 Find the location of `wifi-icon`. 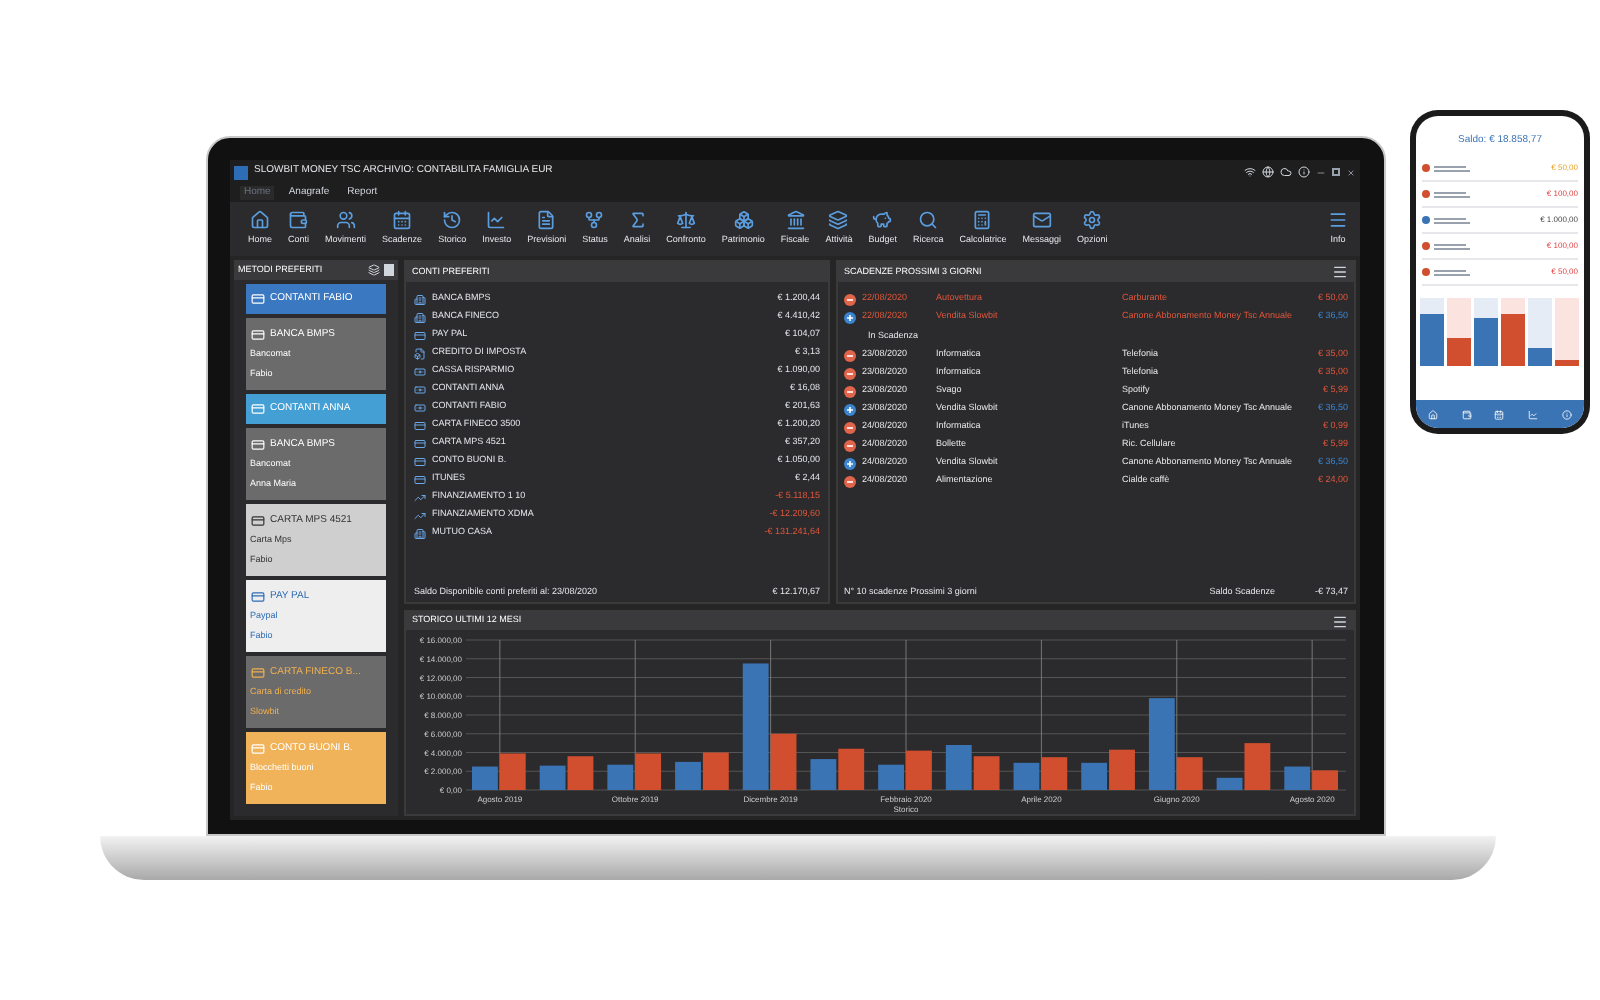

wifi-icon is located at coordinates (1250, 172).